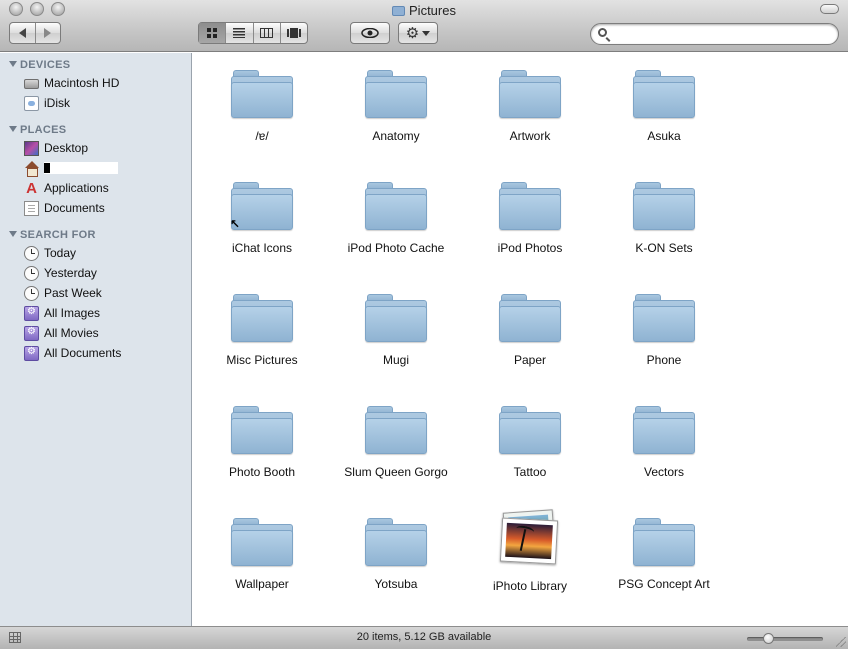 The image size is (848, 649). What do you see at coordinates (31, 208) in the screenshot?
I see `documents-icon` at bounding box center [31, 208].